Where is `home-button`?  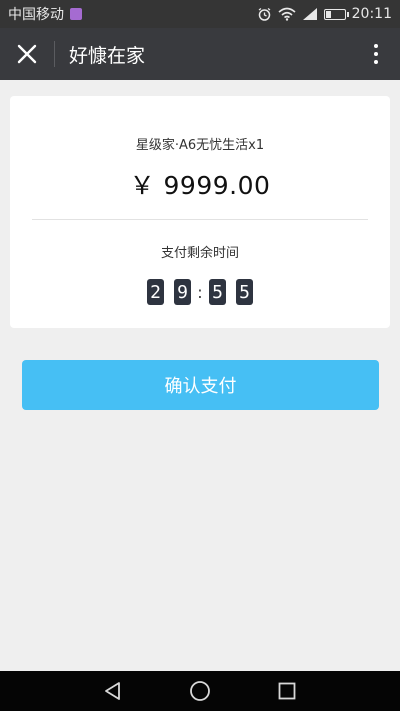
home-button is located at coordinates (200, 691).